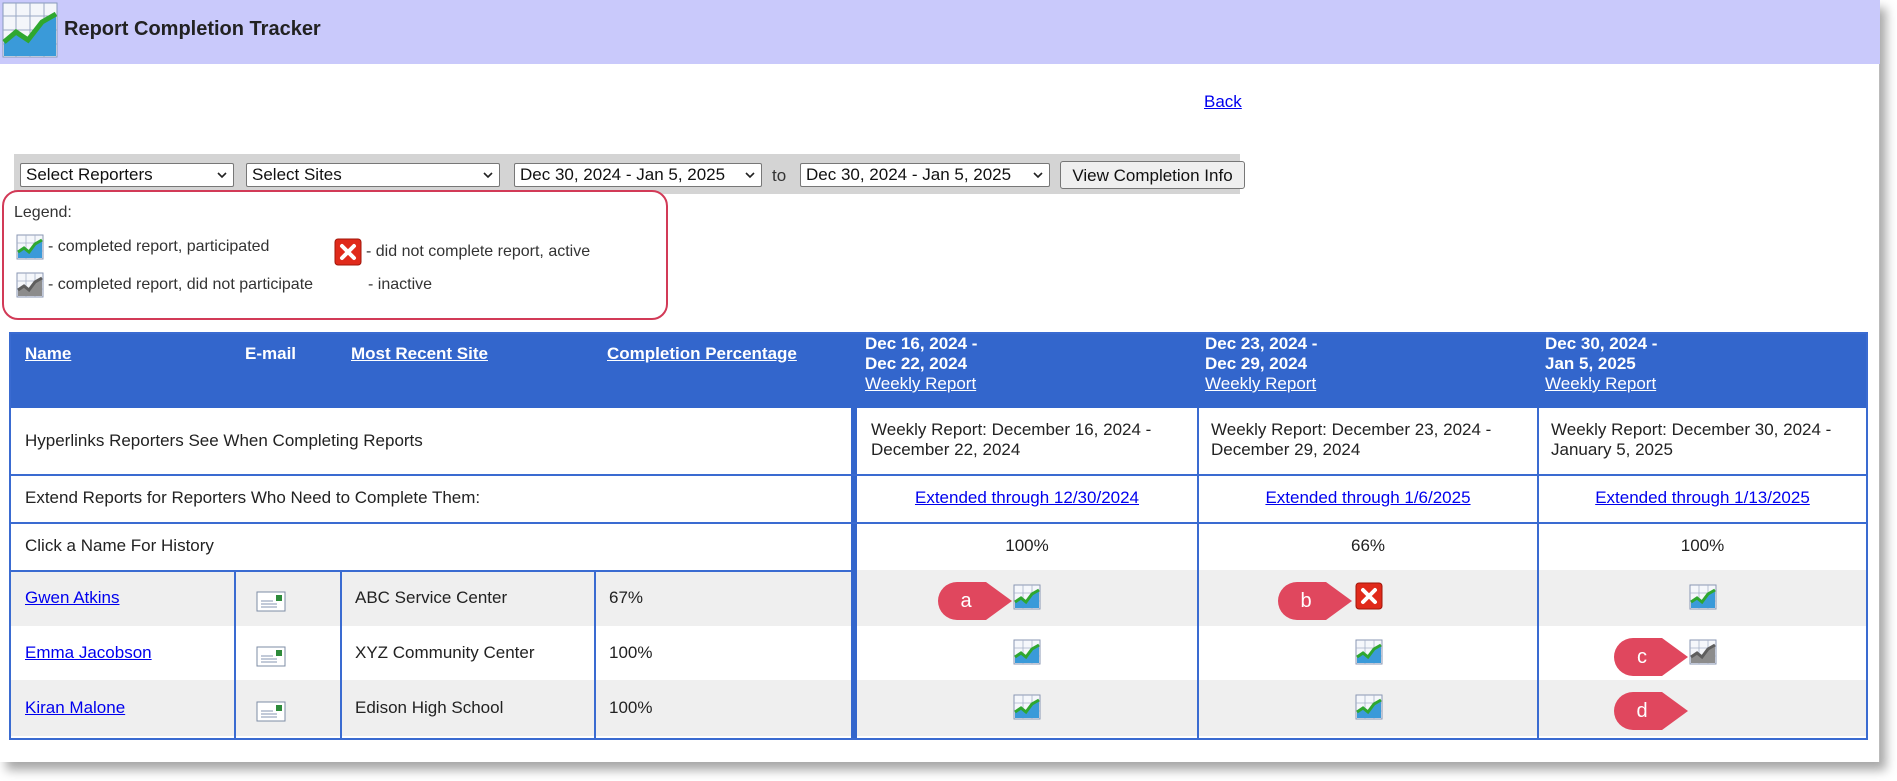  What do you see at coordinates (72, 598) in the screenshot?
I see `reporter-name-link: Gwen Atkins` at bounding box center [72, 598].